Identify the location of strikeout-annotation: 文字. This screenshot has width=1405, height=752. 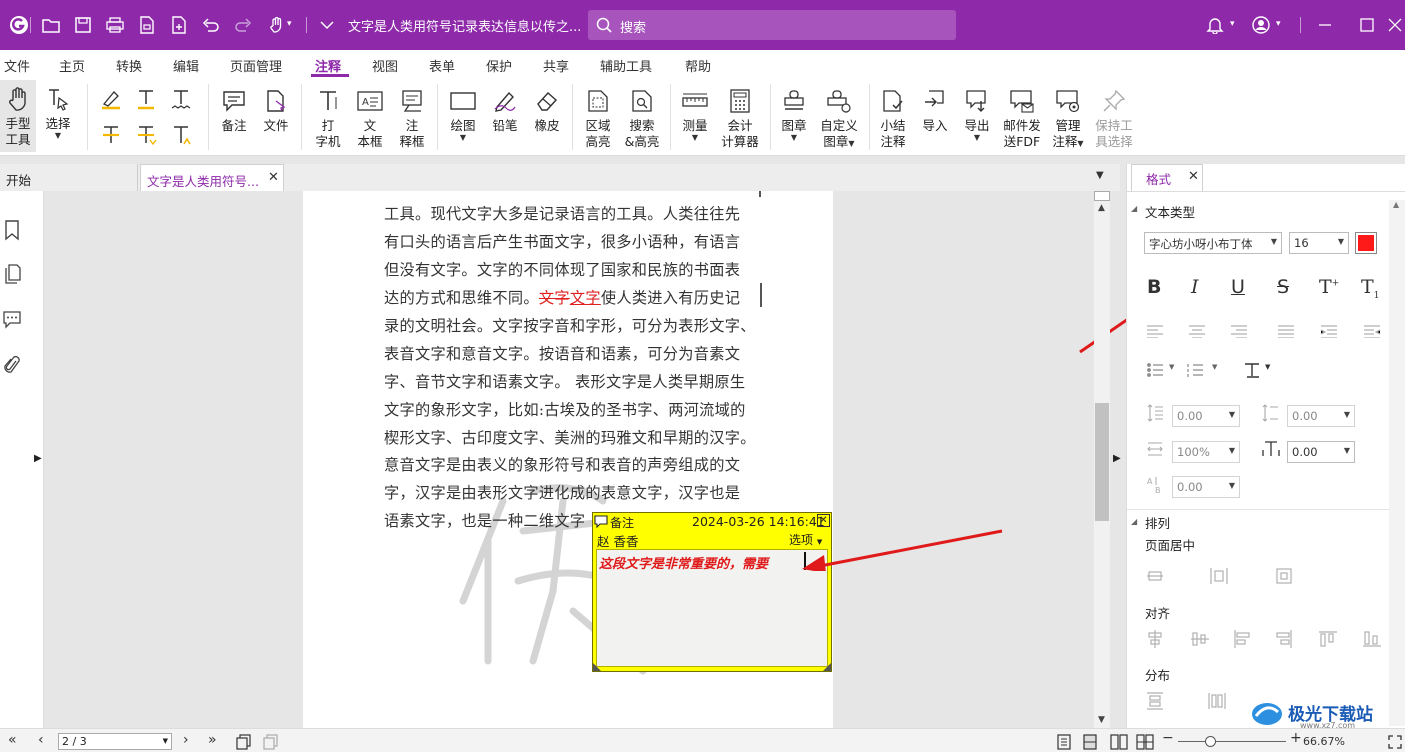
(554, 298).